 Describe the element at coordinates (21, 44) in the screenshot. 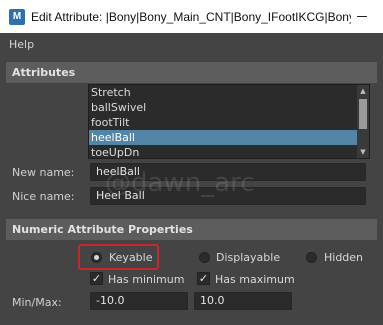

I see `menu-help: Help` at that location.